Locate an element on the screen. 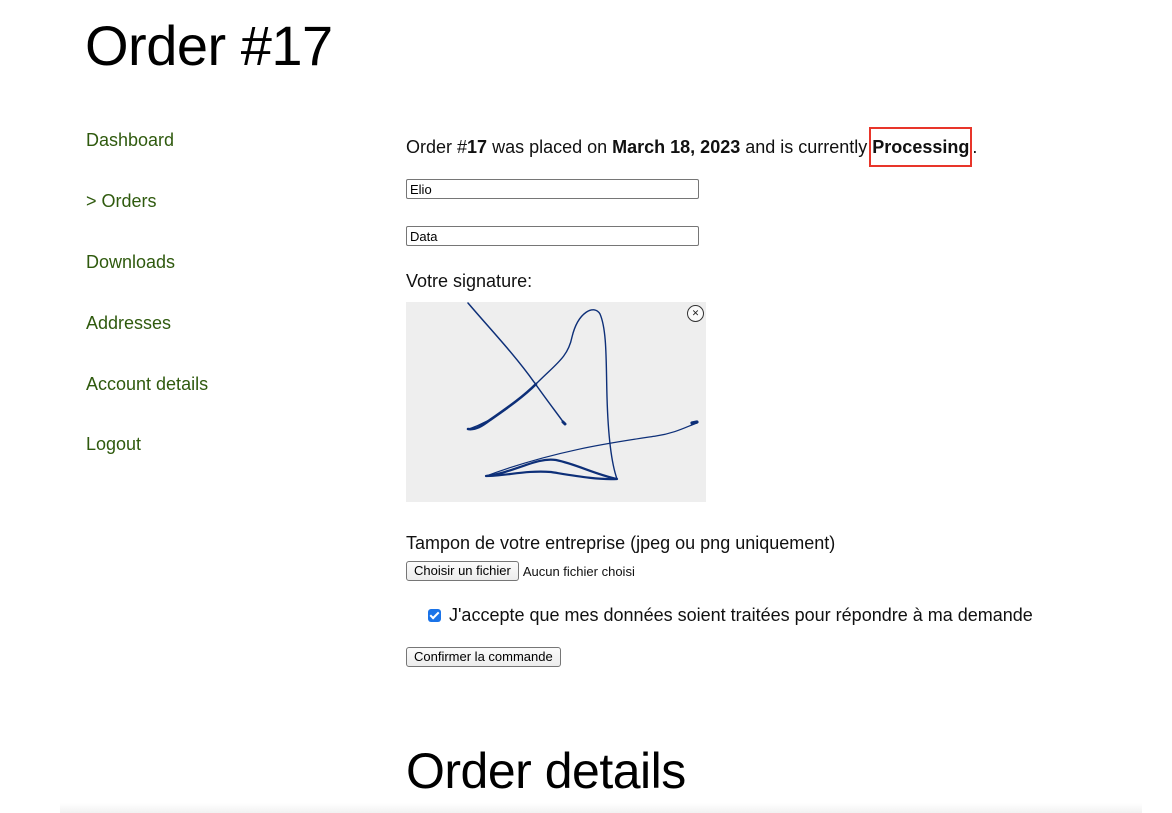  sidebar-item-dashboard: Dashboard is located at coordinates (216, 140).